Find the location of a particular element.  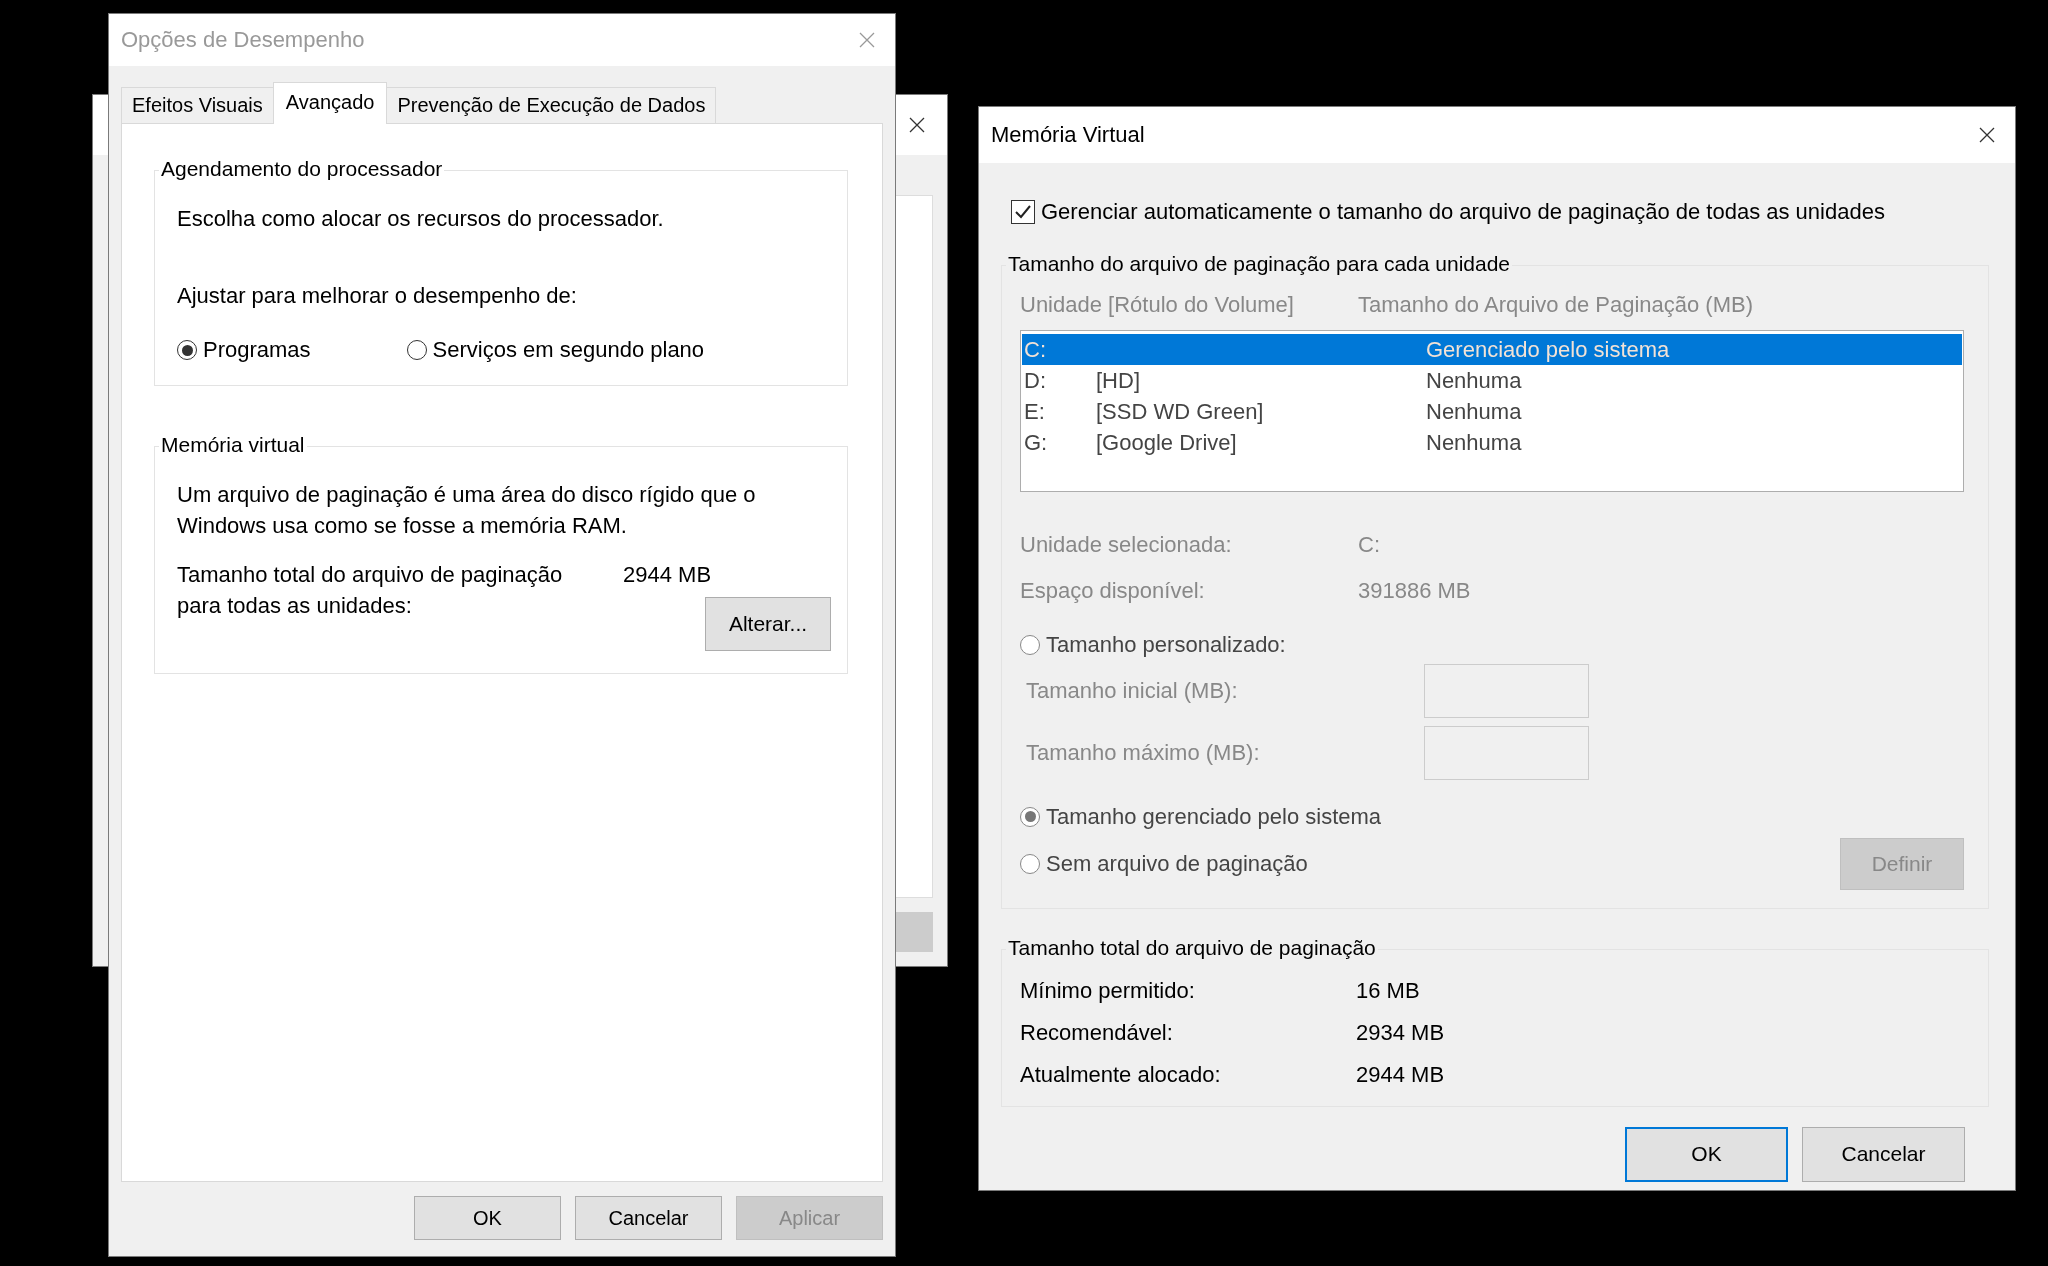

tab: Prevenção de Execução de Dados is located at coordinates (551, 105).